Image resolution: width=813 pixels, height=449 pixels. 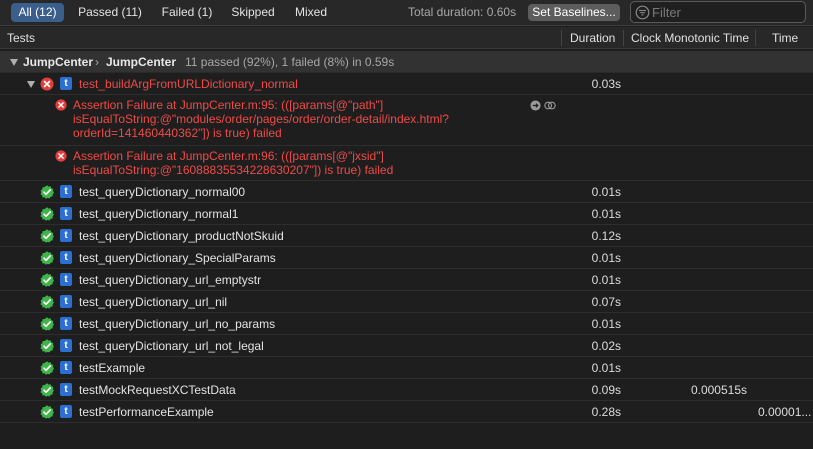 I want to click on test-duration: 0.07s, so click(x=606, y=302).